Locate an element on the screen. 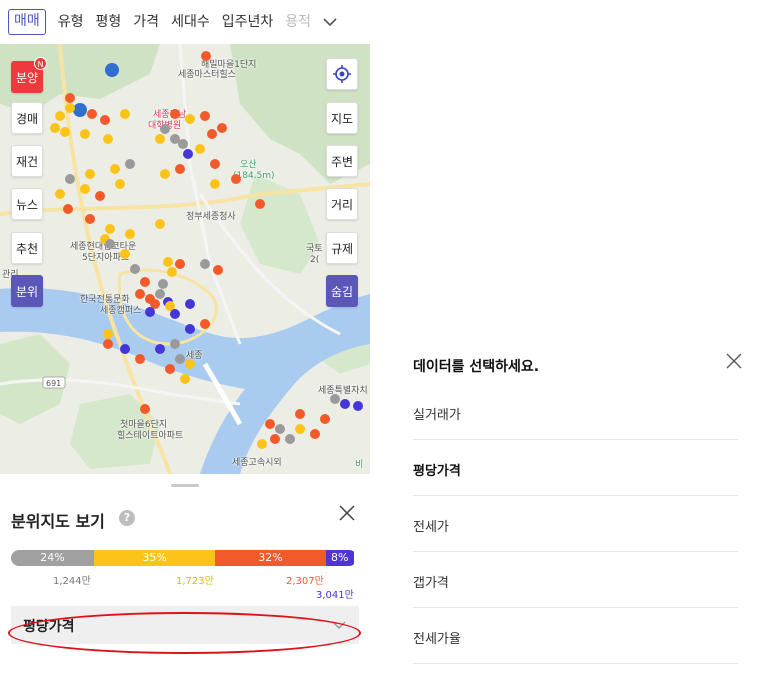 This screenshot has width=767, height=679. option-jeonse-price: 전세가 is located at coordinates (575, 524).